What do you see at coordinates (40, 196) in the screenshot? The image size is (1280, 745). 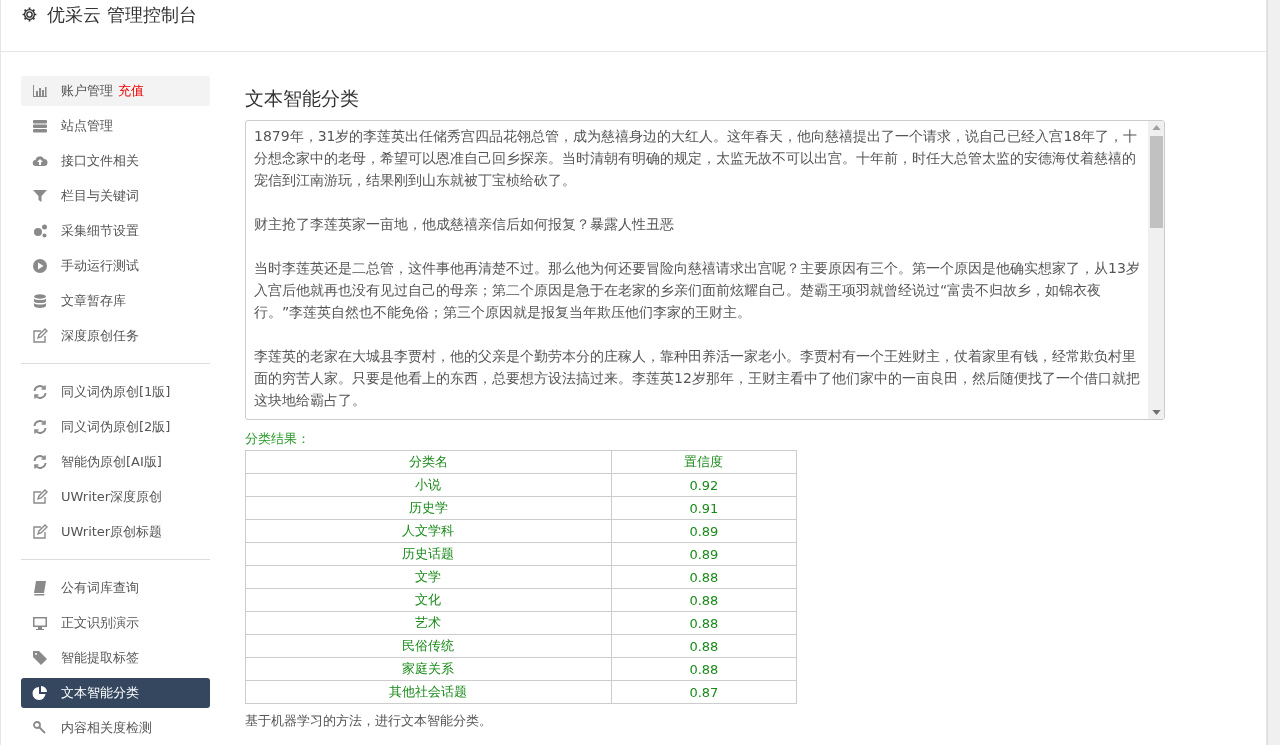 I see `filter-icon` at bounding box center [40, 196].